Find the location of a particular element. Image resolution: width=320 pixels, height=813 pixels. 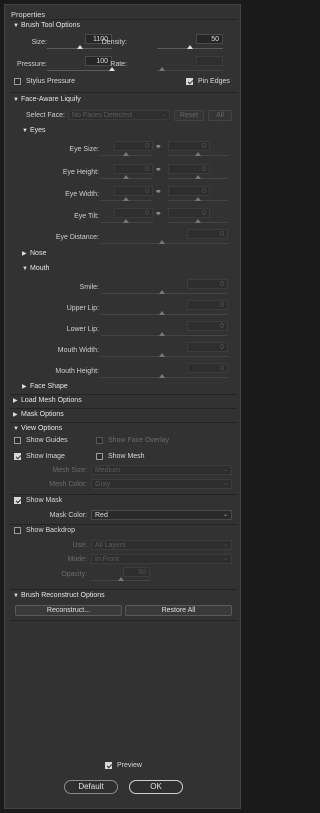

eye-width-left-input: 0 is located at coordinates (133, 191).